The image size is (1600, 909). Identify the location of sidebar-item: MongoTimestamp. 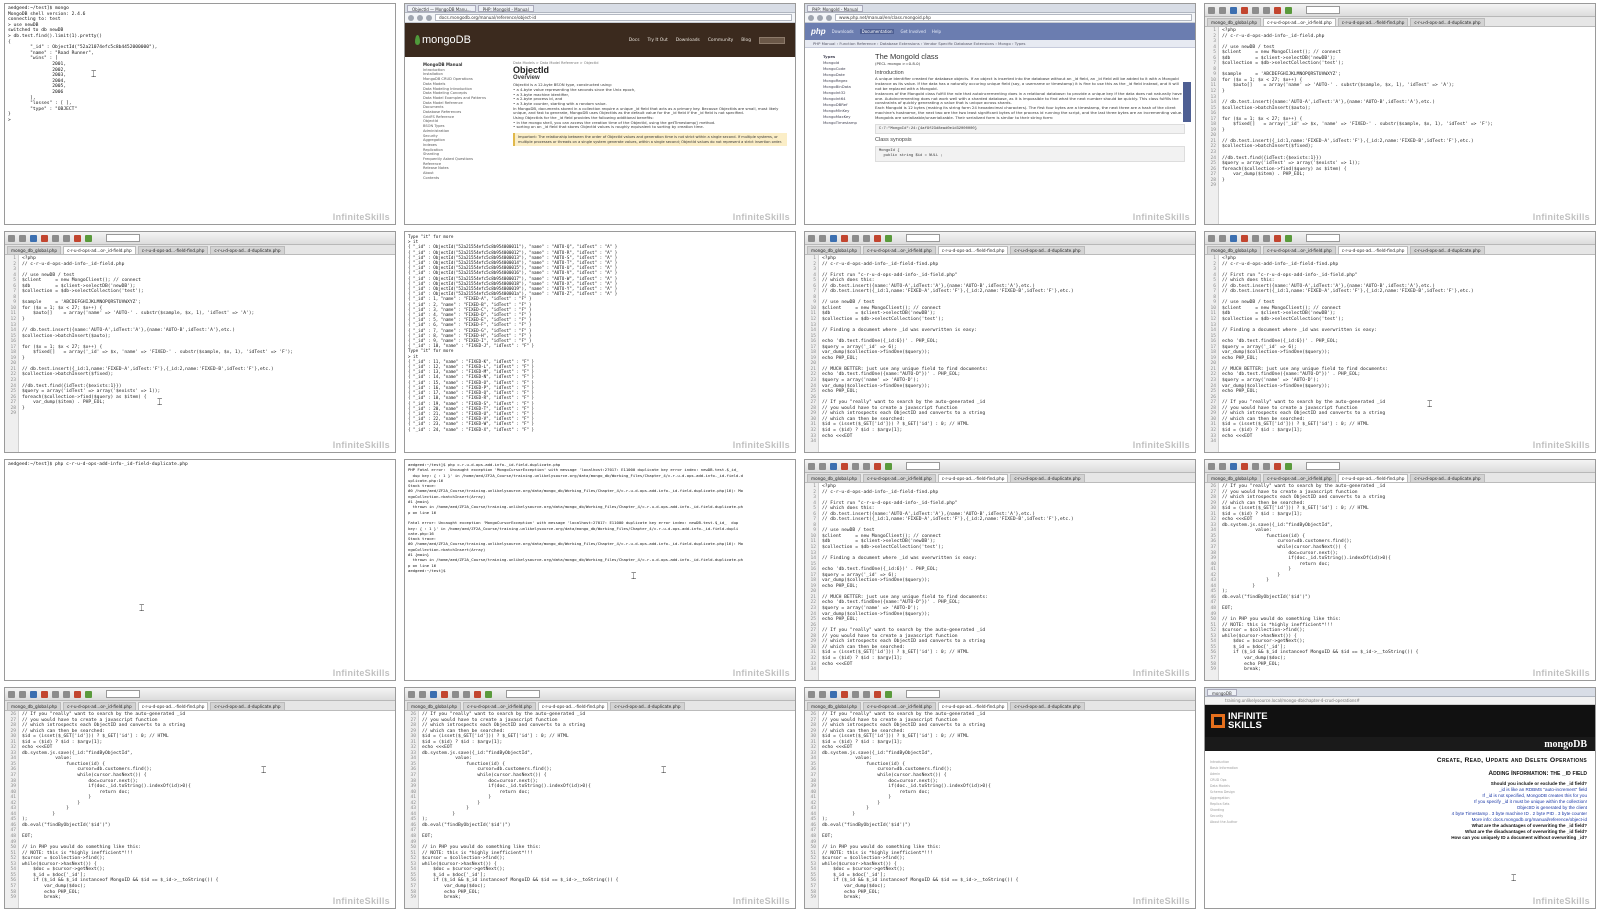
(843, 123).